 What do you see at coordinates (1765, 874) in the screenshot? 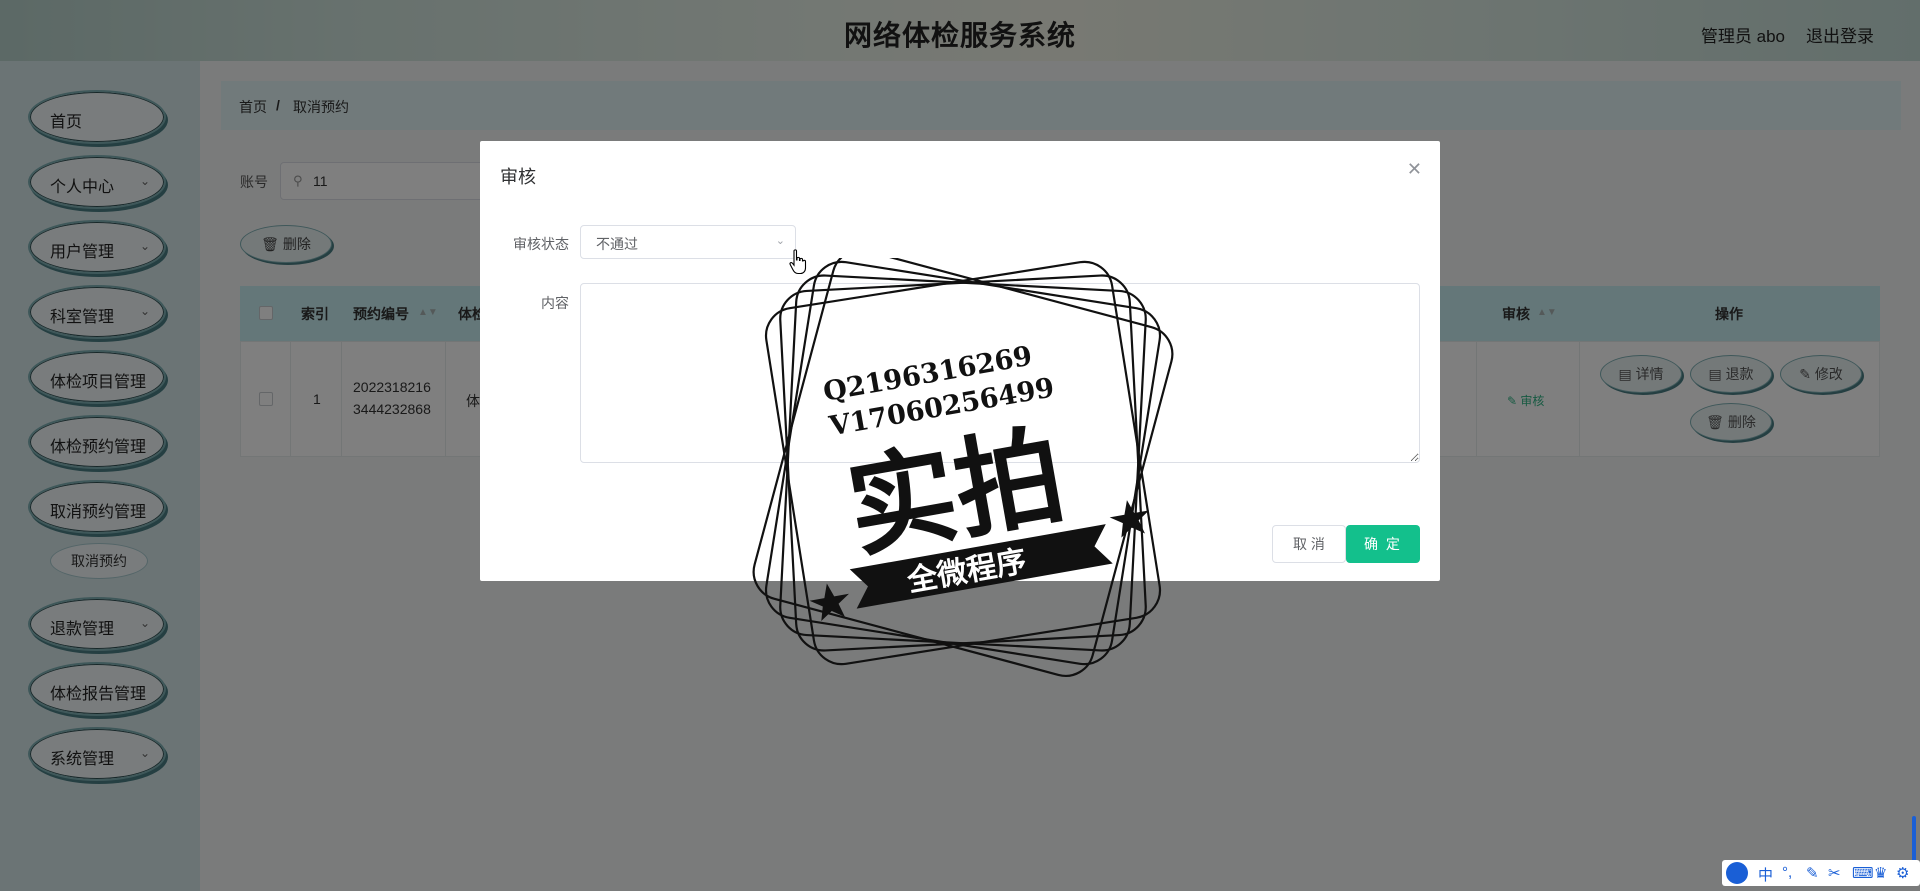
I see `ime-mode: 中` at bounding box center [1765, 874].